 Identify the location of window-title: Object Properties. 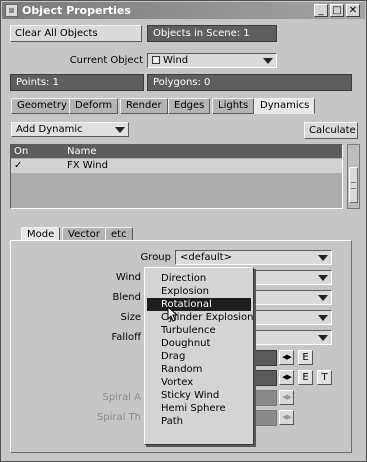
(76, 10).